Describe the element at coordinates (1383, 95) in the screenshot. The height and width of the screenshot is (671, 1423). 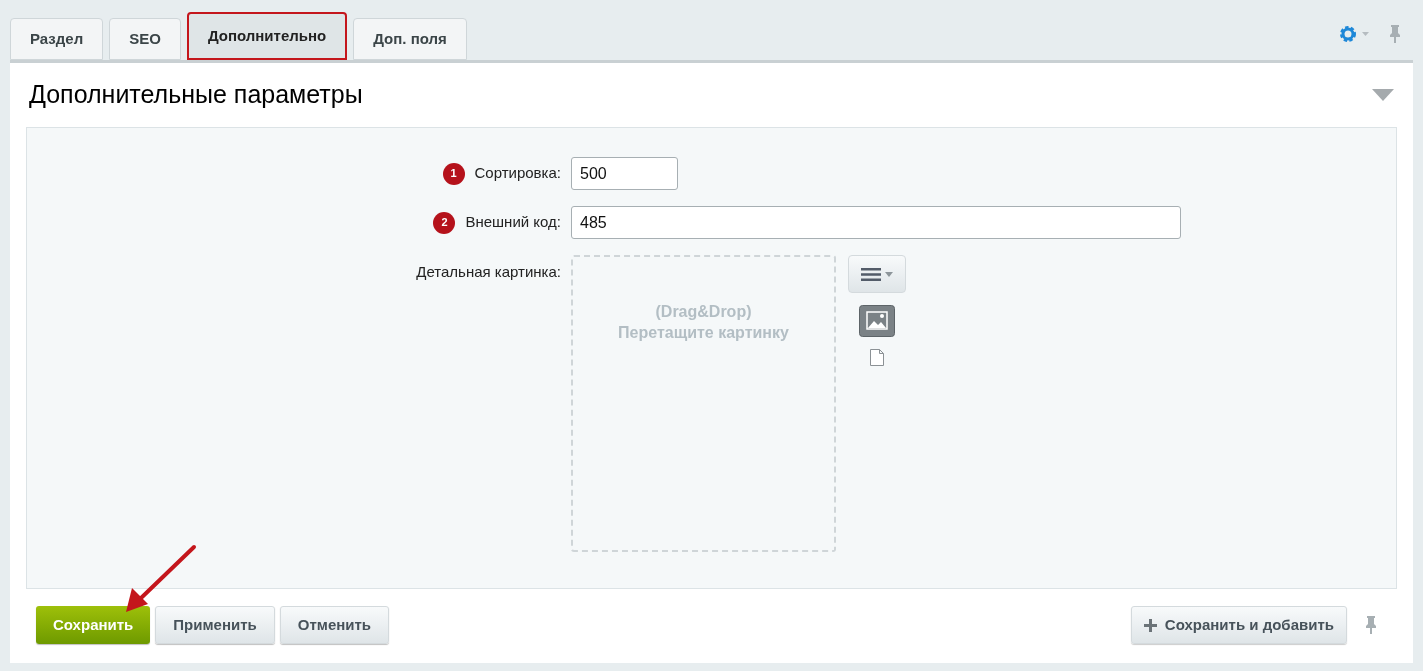
I see `collapse-icon` at that location.